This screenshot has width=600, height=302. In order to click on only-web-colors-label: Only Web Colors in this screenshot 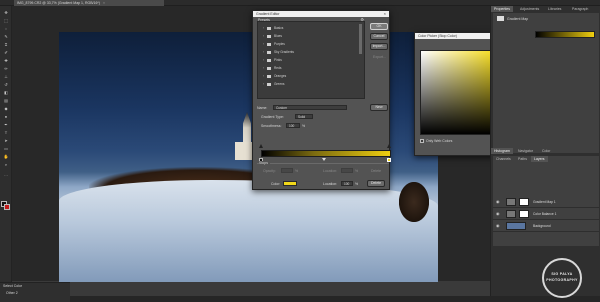, I will do `click(439, 141)`.